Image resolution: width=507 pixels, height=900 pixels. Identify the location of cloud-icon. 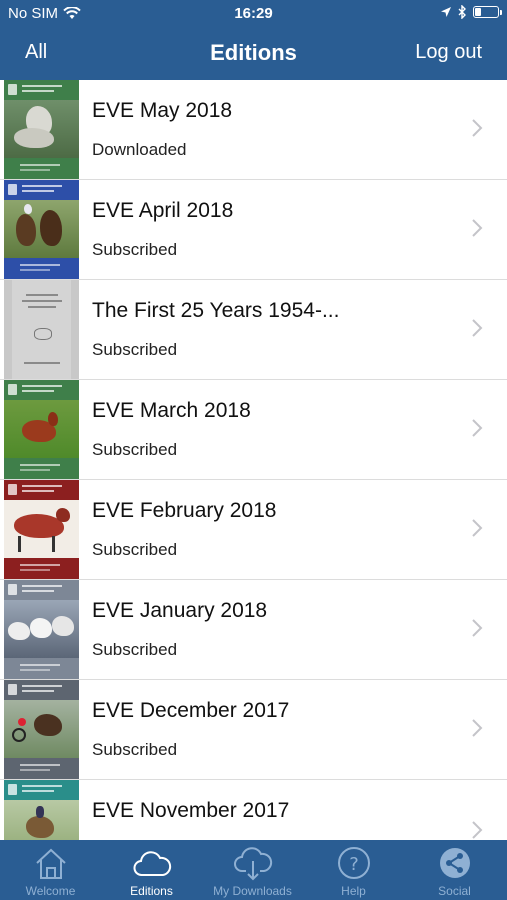
(152, 863).